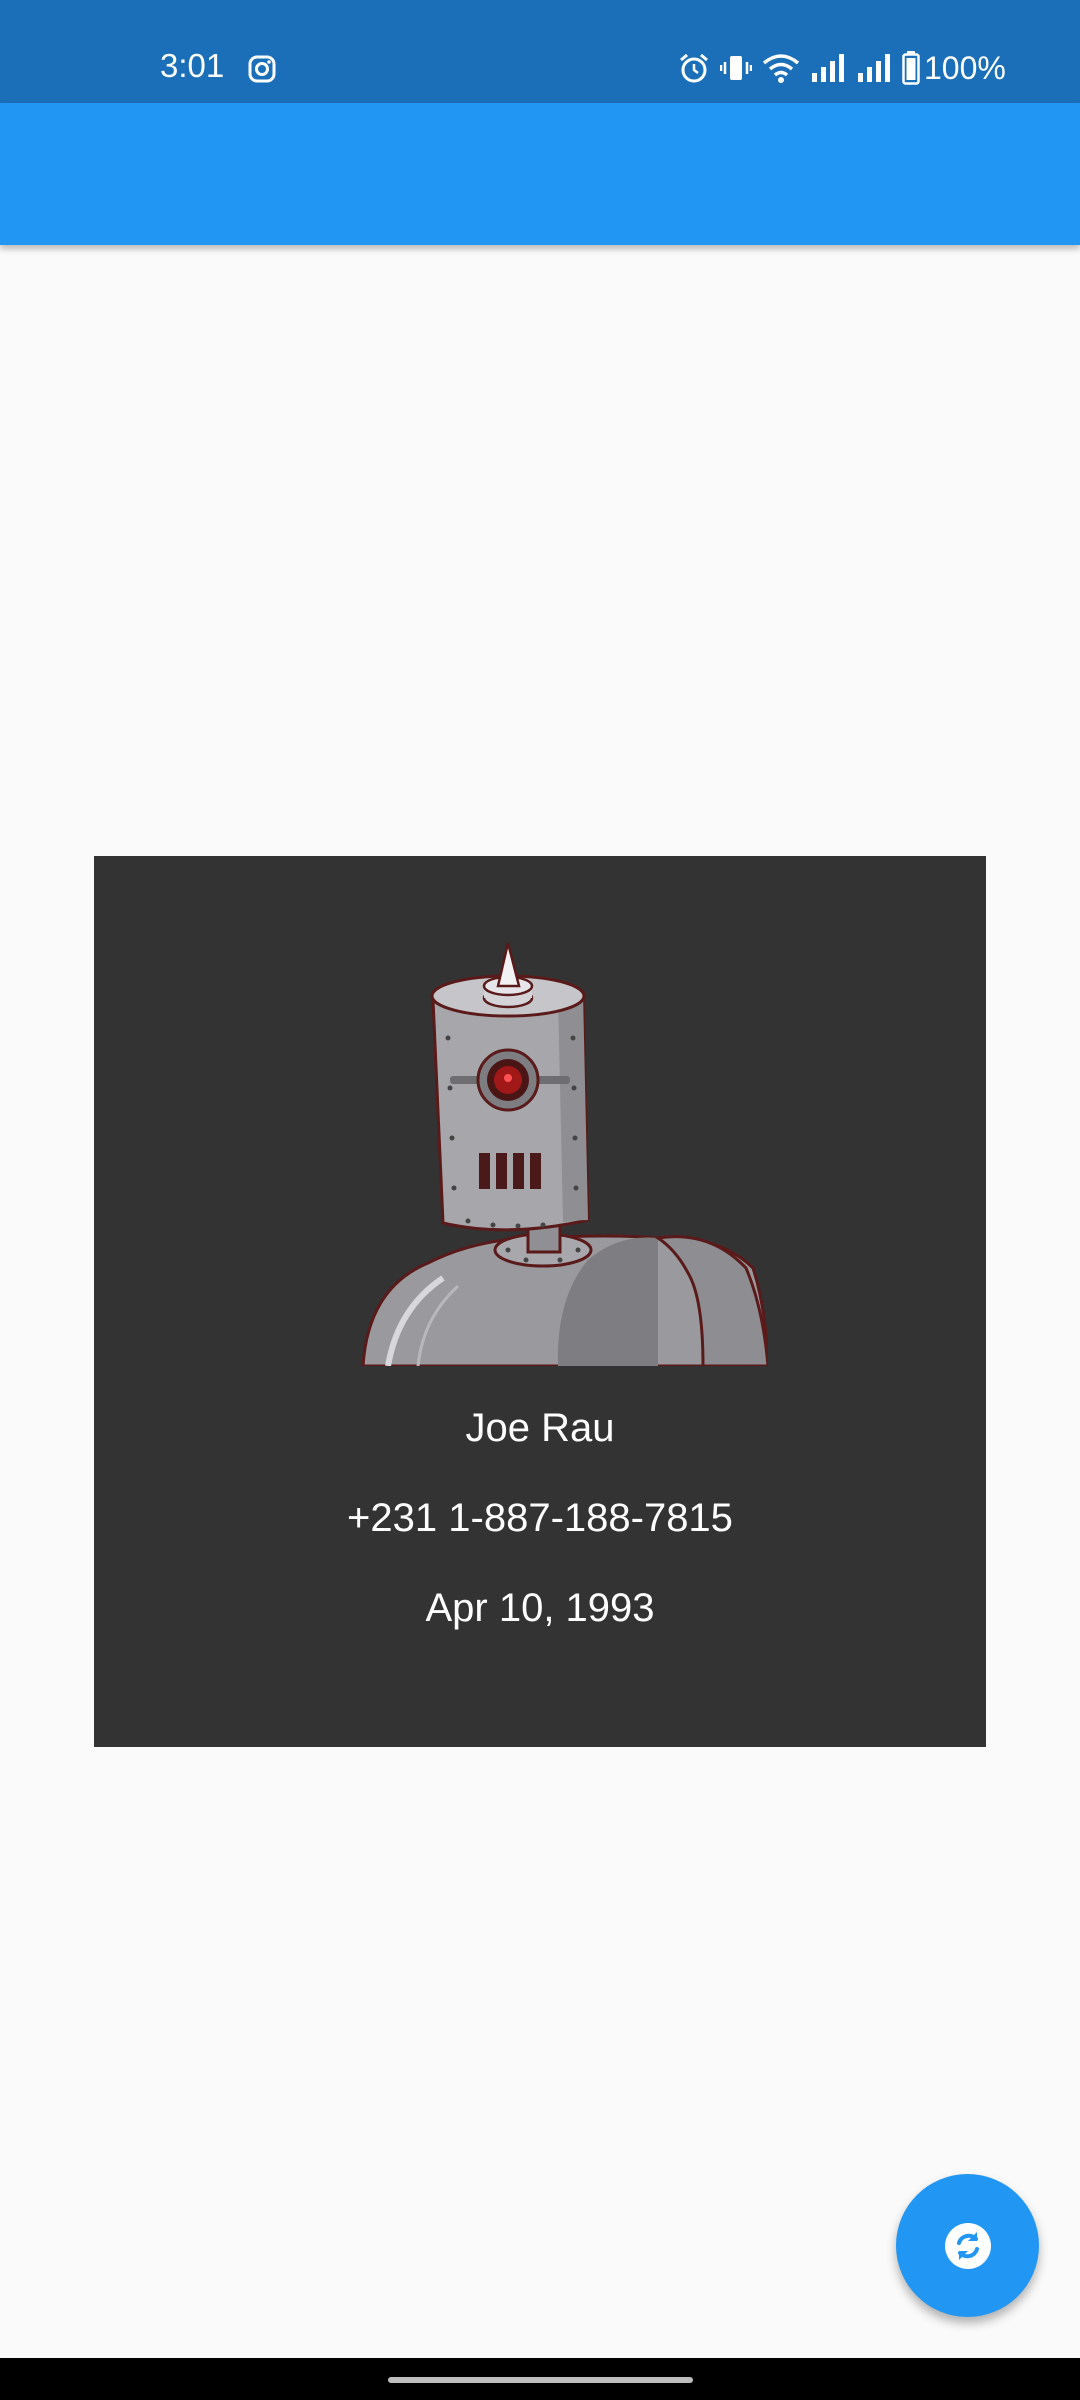 This screenshot has width=1080, height=2400. What do you see at coordinates (564, 1154) in the screenshot?
I see `robot-avatar` at bounding box center [564, 1154].